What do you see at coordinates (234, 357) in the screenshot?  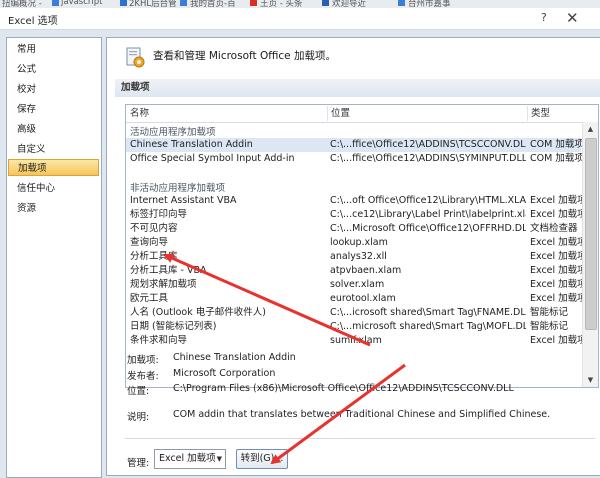 I see `detail-addin-value: Chinese Translation Addin` at bounding box center [234, 357].